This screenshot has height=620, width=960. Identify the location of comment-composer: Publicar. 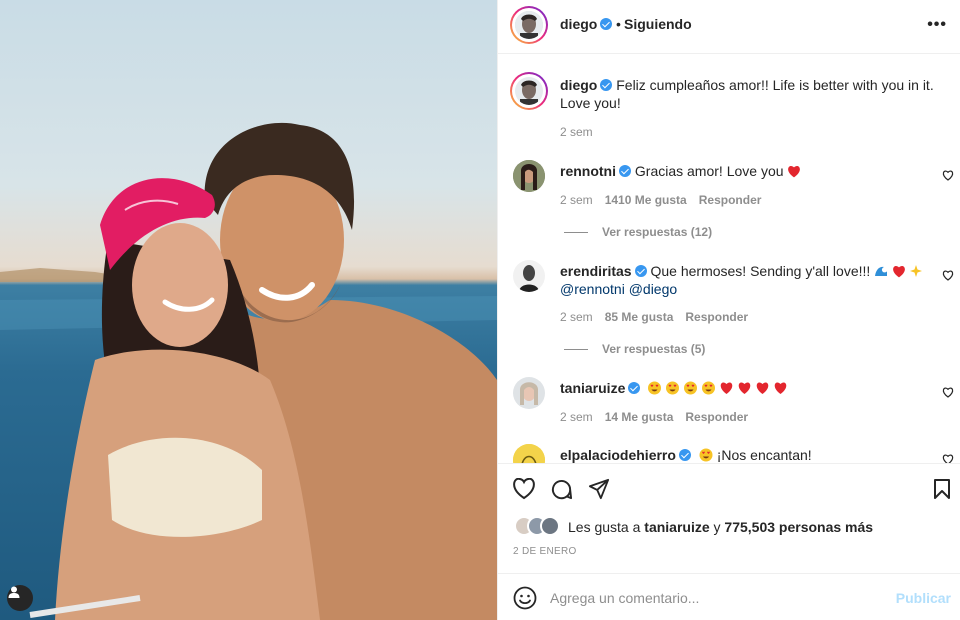
(729, 596).